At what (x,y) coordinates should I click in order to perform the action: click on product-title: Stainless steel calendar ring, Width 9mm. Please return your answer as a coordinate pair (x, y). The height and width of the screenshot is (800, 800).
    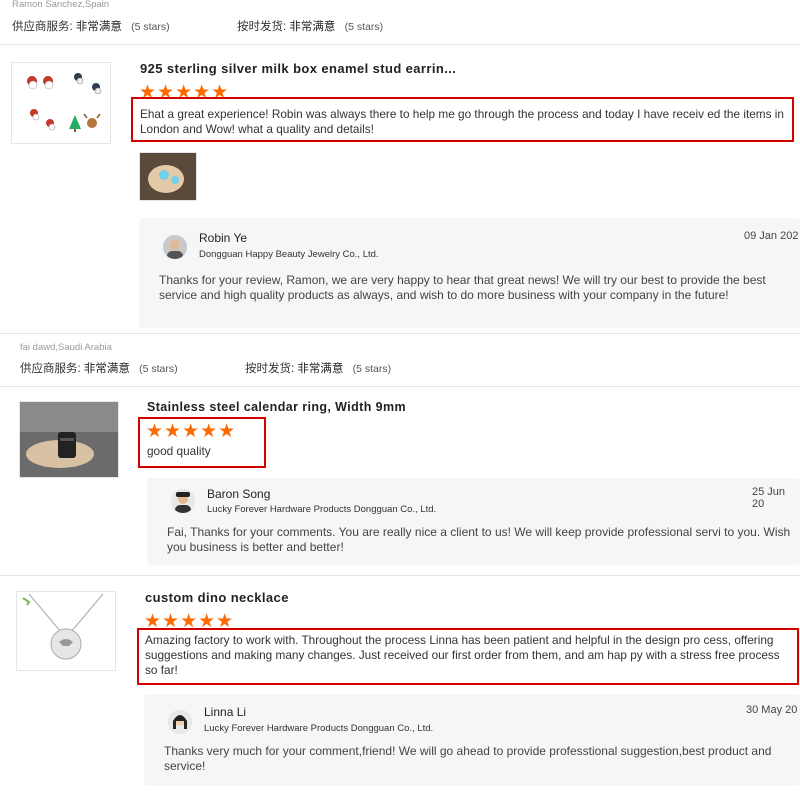
    Looking at the image, I should click on (276, 407).